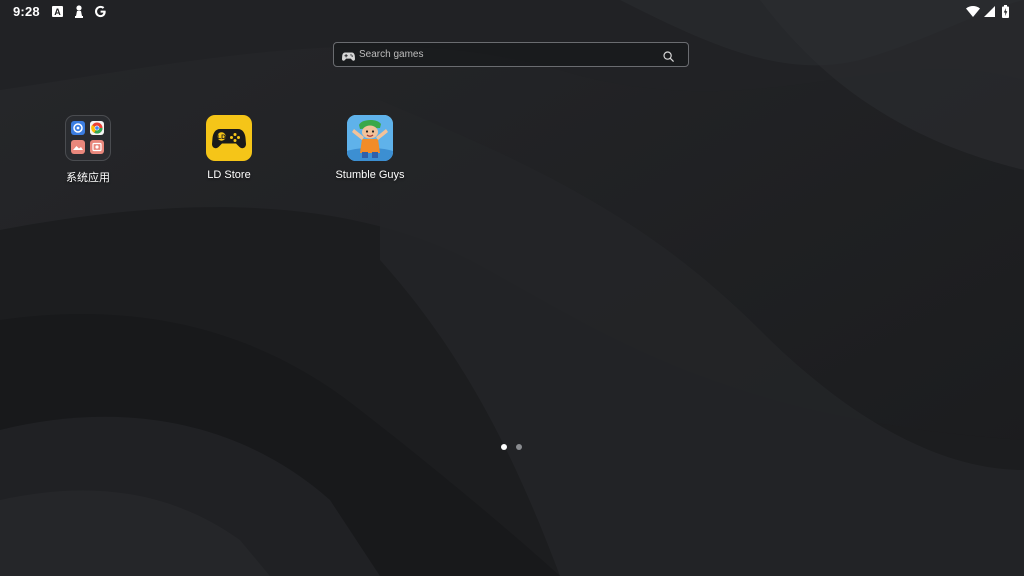 This screenshot has height=576, width=1024. Describe the element at coordinates (97, 128) in the screenshot. I see `chrome-mini-icon` at that location.